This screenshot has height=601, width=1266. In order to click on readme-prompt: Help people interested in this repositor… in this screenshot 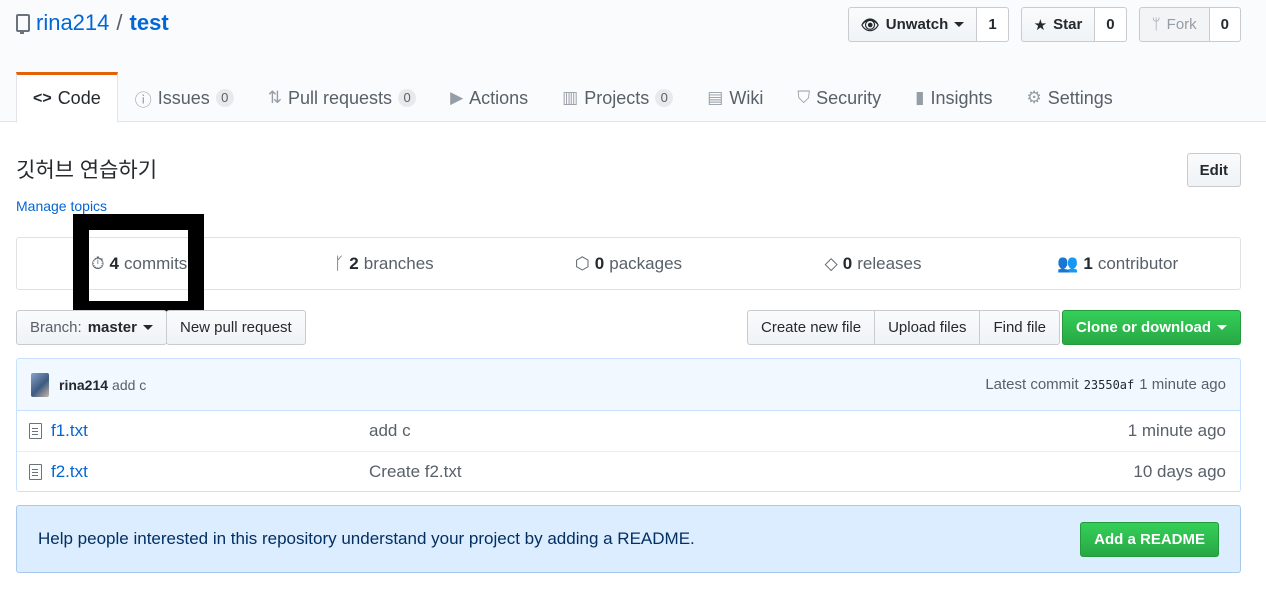, I will do `click(628, 539)`.